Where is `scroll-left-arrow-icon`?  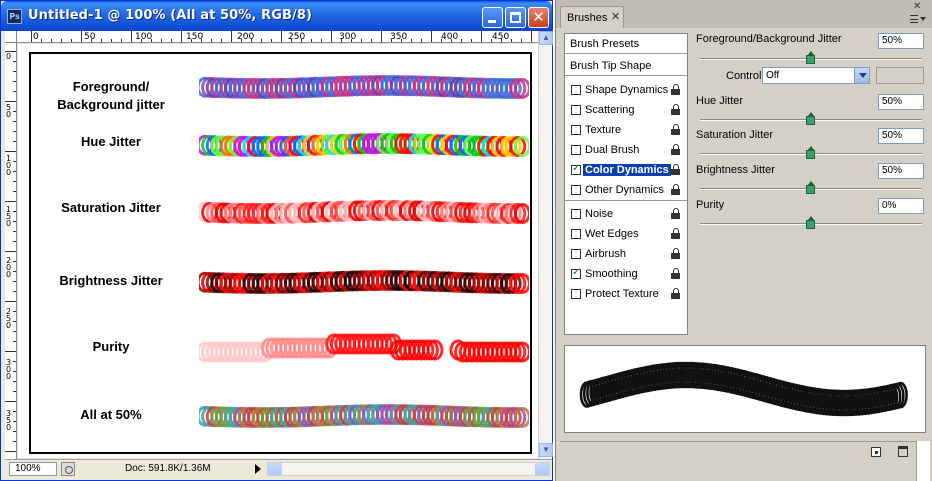 scroll-left-arrow-icon is located at coordinates (275, 469).